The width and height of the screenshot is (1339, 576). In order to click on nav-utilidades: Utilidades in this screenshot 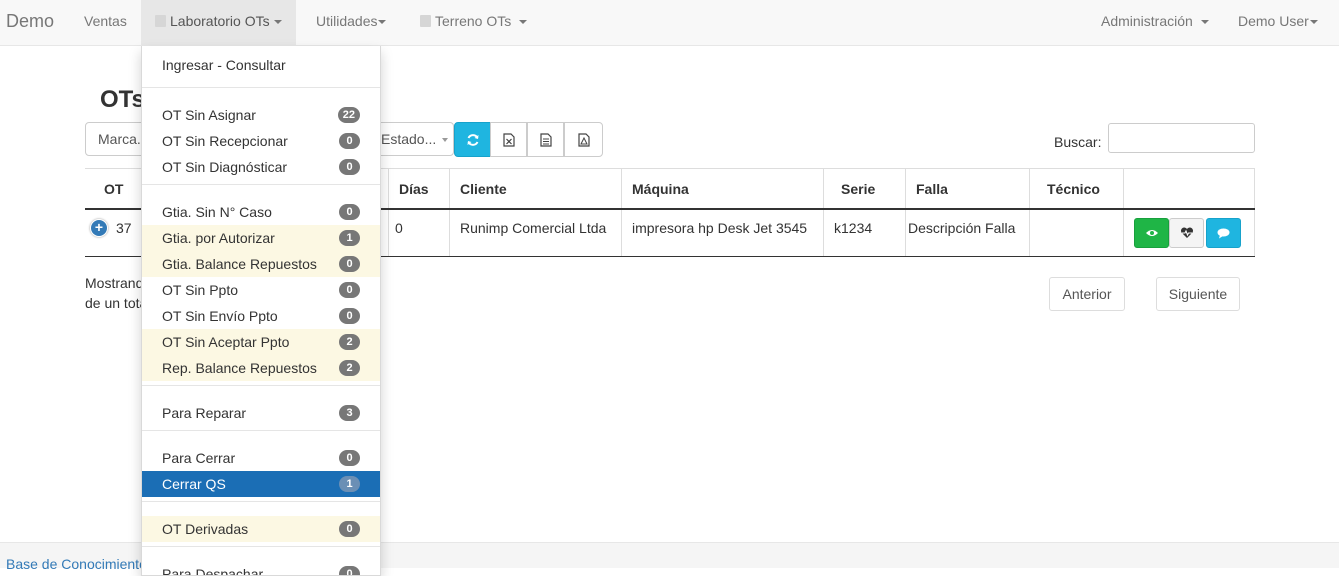, I will do `click(351, 23)`.